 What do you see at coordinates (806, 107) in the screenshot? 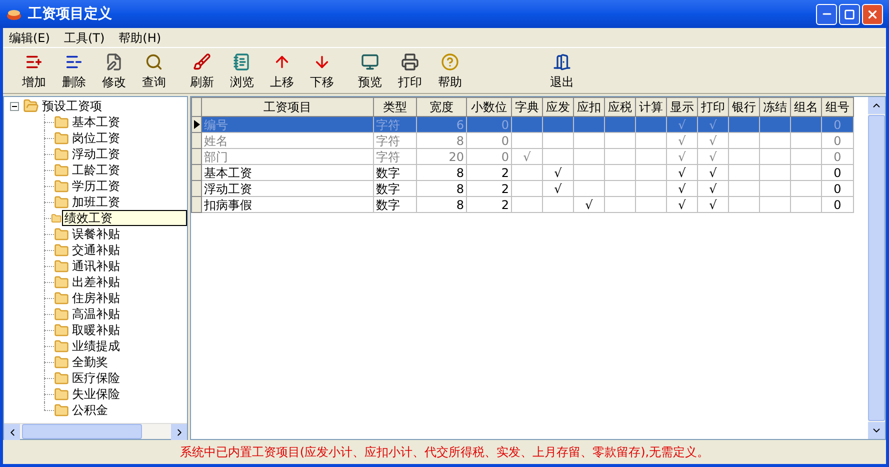
I see `column-header: 组名` at bounding box center [806, 107].